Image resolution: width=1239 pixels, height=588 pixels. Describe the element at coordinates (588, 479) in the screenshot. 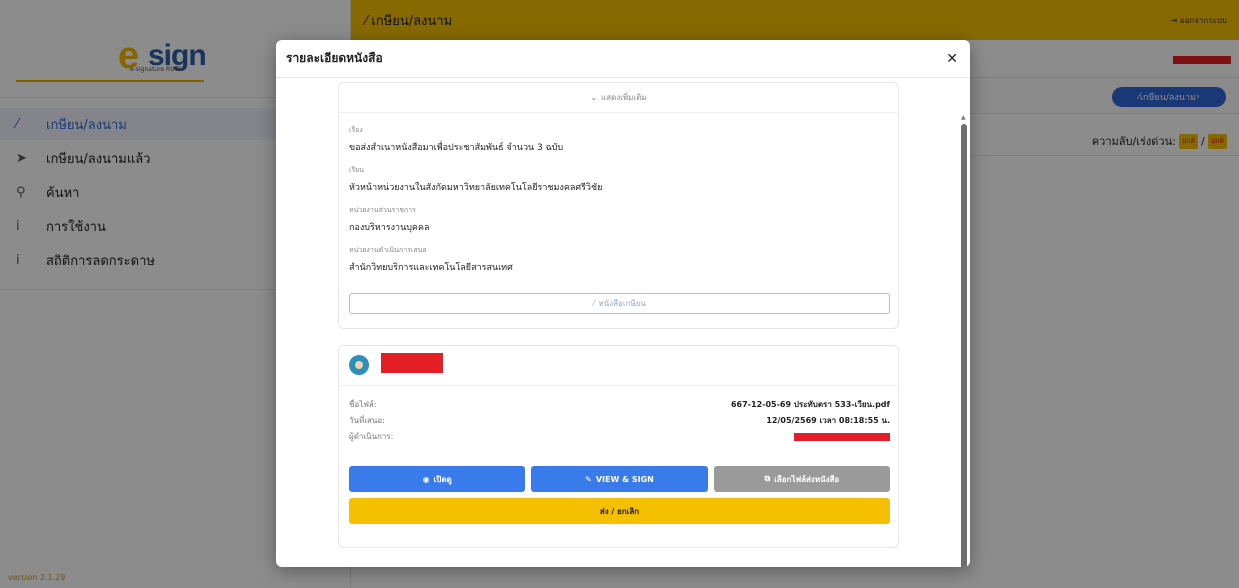

I see `edit-icon: ✎` at that location.